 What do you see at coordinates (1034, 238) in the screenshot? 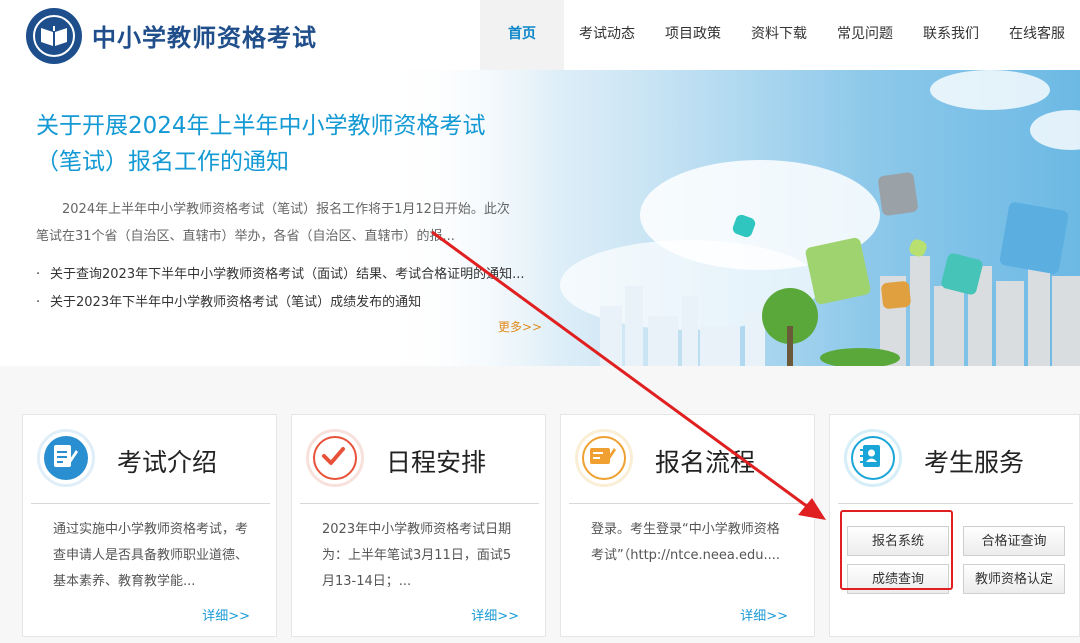
I see `music-cube-illustration` at bounding box center [1034, 238].